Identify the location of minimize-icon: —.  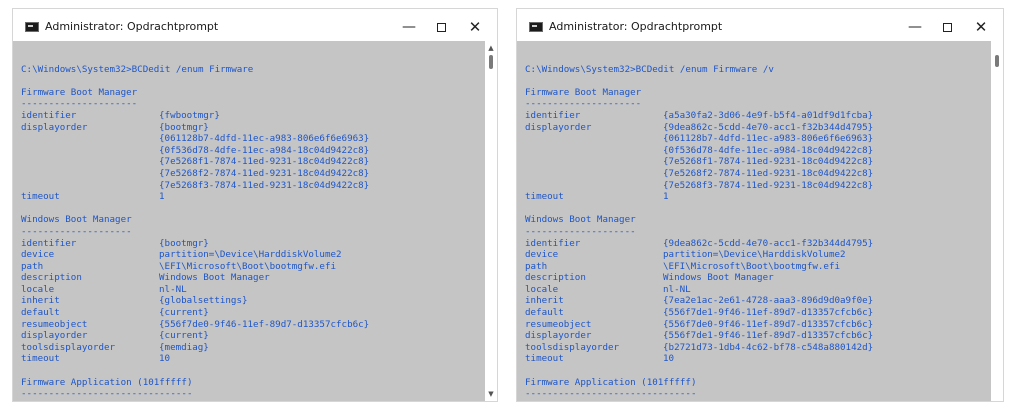
(409, 27).